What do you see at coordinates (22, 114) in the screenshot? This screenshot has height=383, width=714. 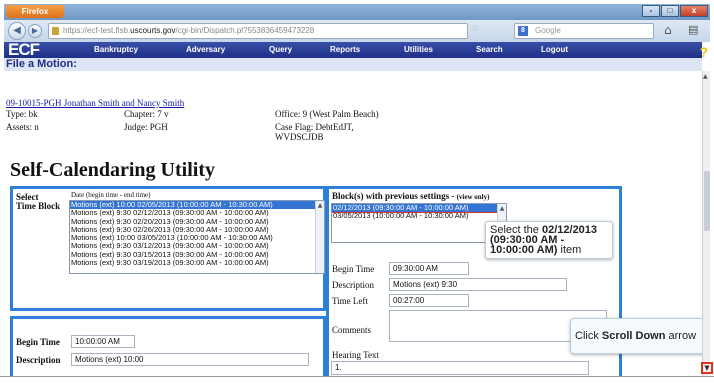 I see `case-type: Type: bk` at bounding box center [22, 114].